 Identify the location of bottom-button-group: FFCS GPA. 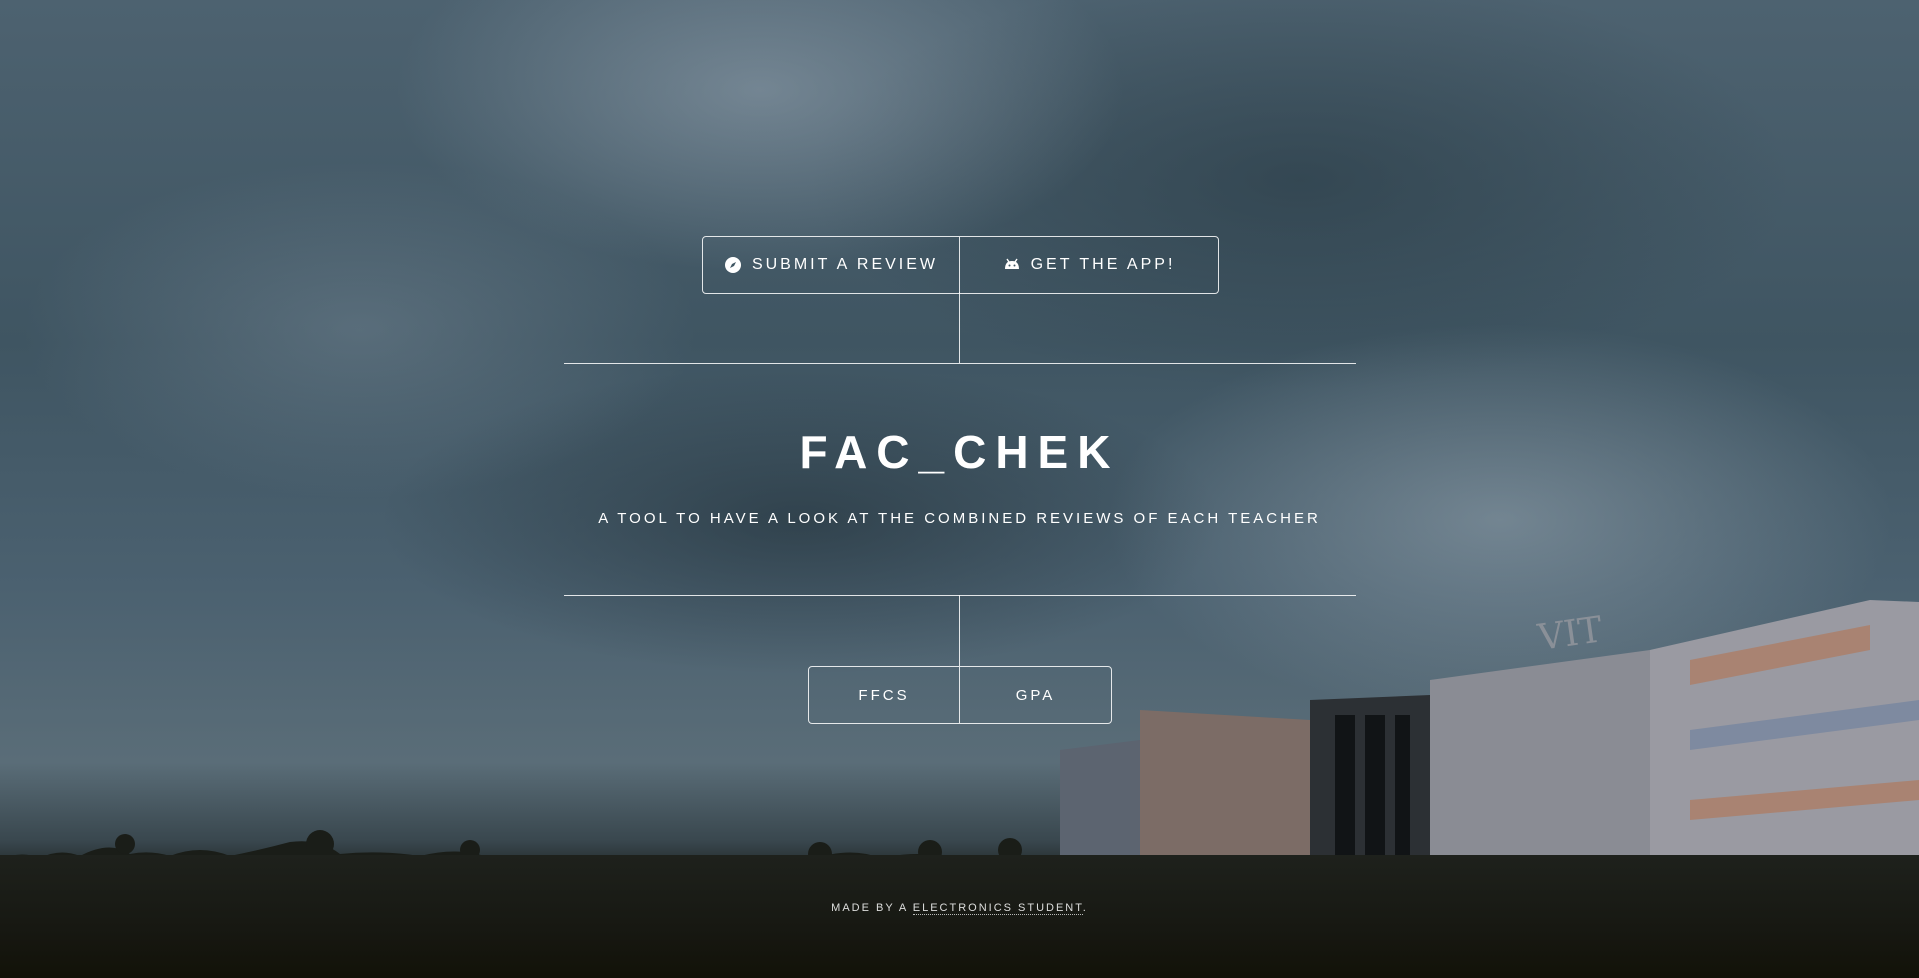
(960, 695).